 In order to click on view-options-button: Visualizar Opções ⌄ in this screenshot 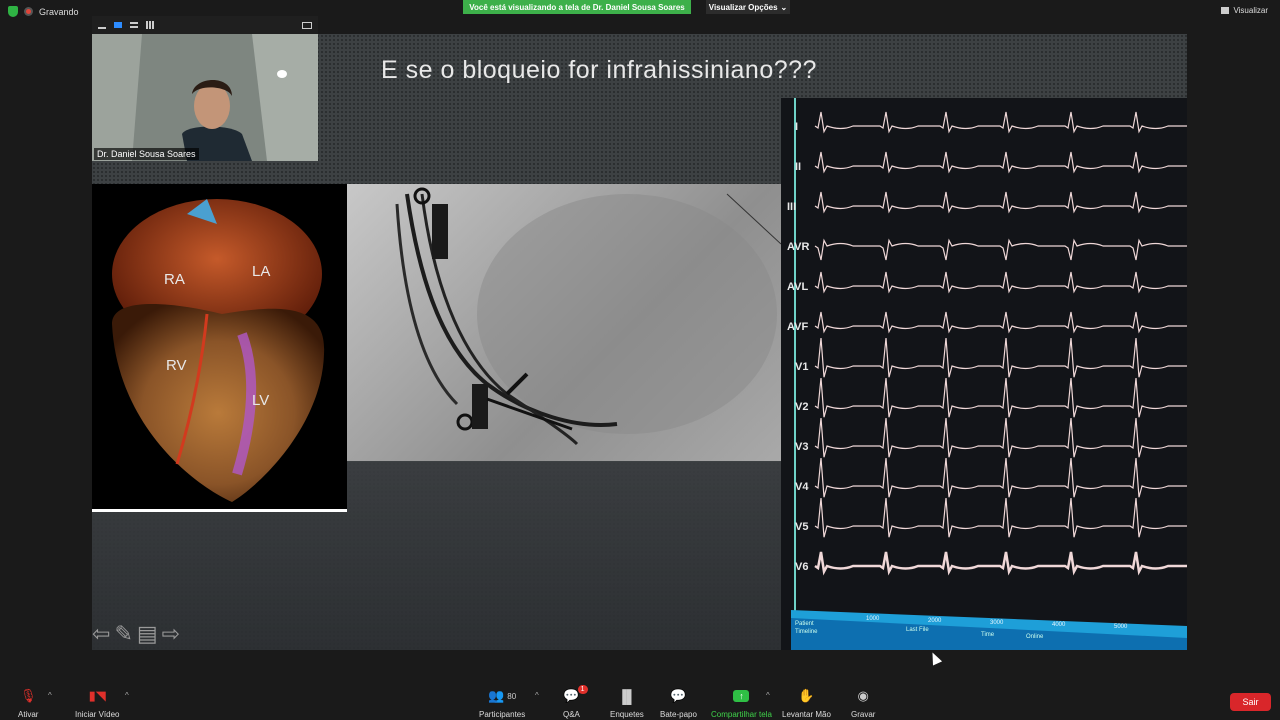, I will do `click(748, 7)`.